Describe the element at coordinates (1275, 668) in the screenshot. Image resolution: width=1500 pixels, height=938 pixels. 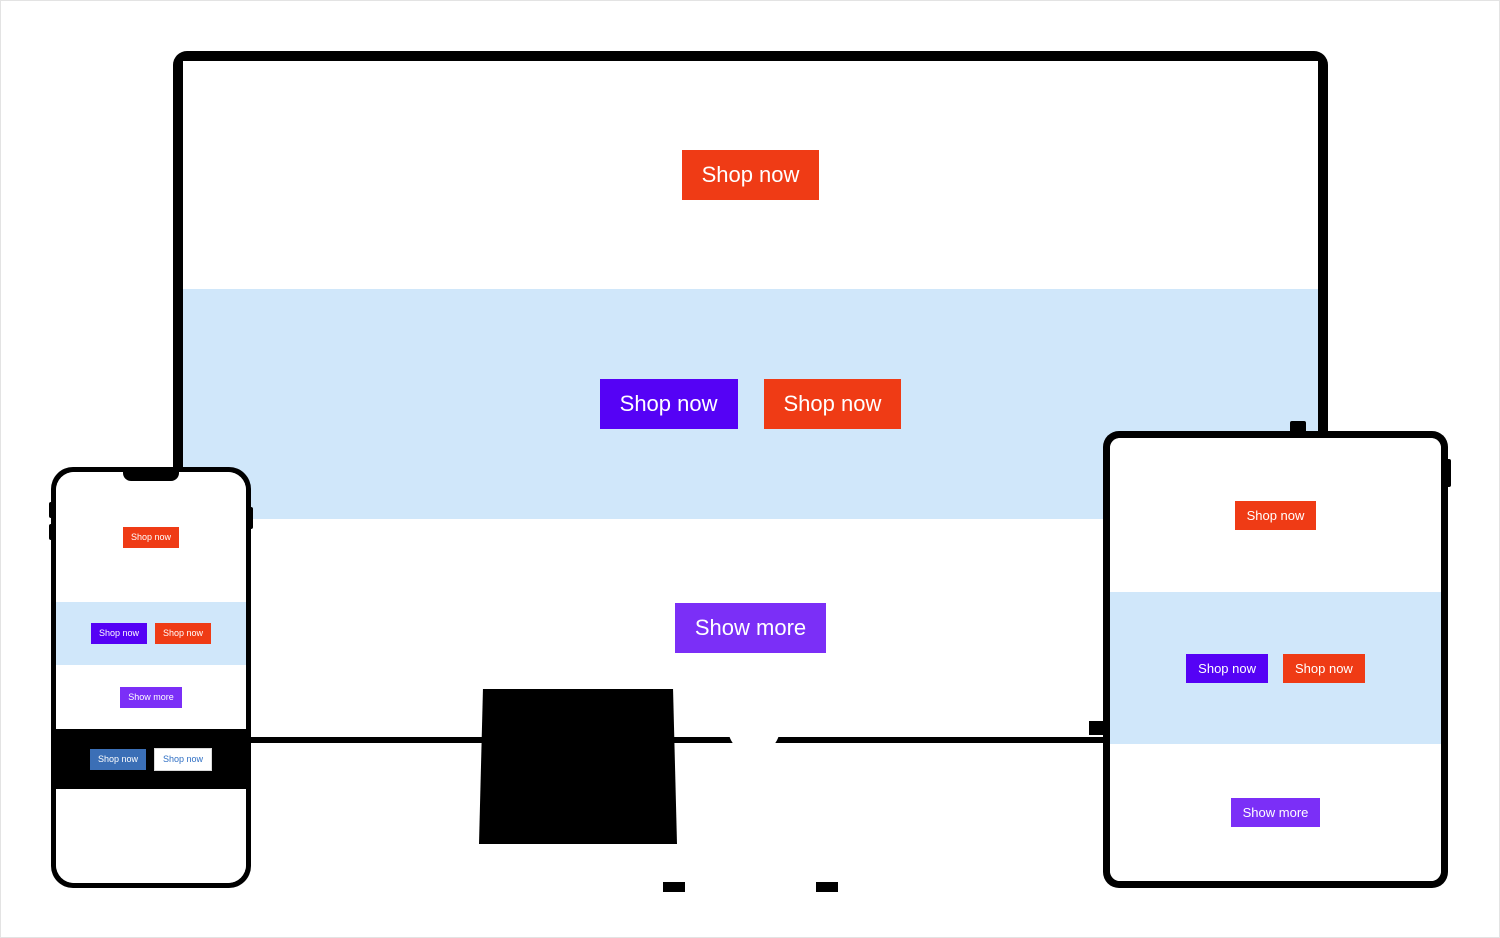
I see `tablet-section-2: Shop now Shop now` at that location.